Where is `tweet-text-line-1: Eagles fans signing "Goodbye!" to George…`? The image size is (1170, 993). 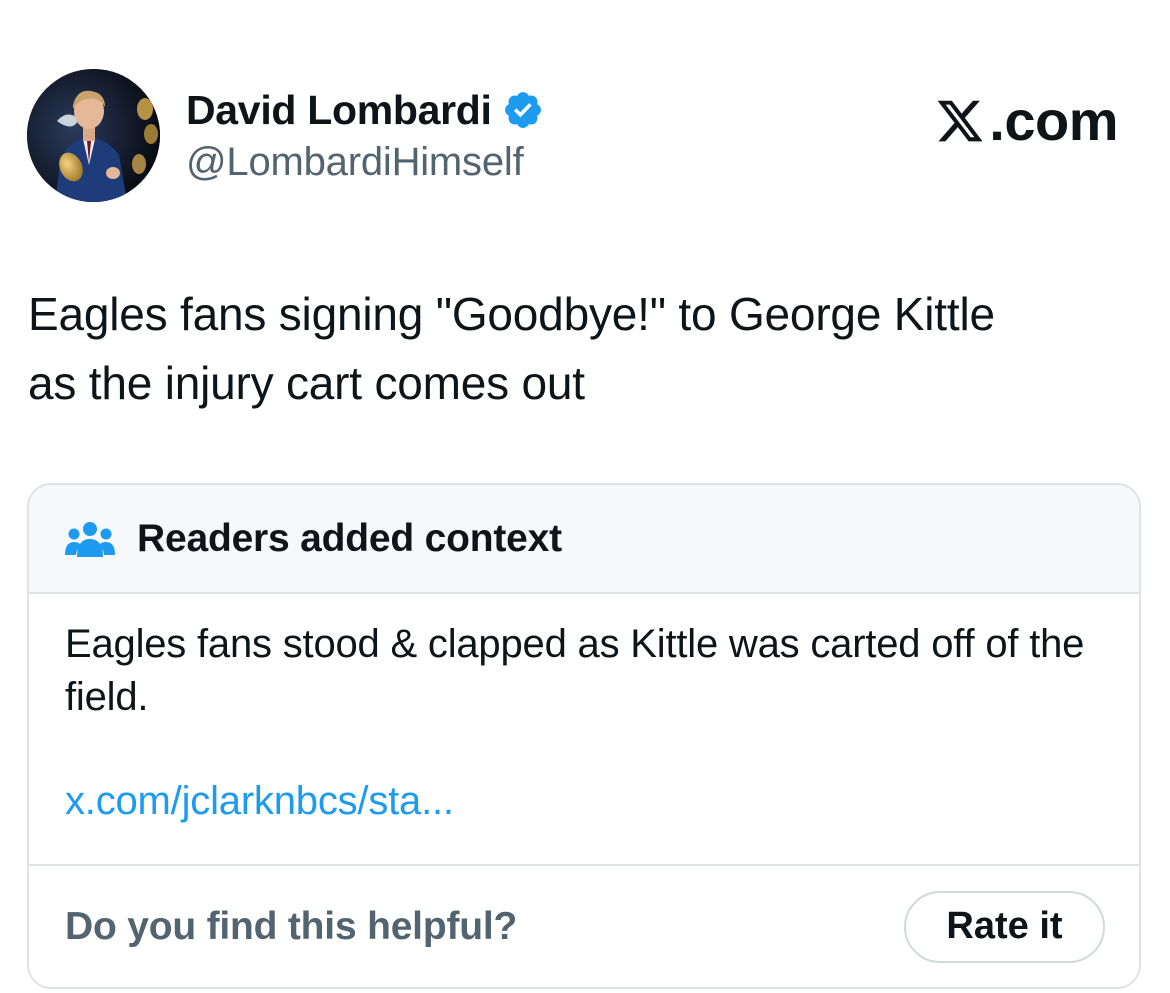 tweet-text-line-1: Eagles fans signing "Goodbye!" to George… is located at coordinates (511, 314).